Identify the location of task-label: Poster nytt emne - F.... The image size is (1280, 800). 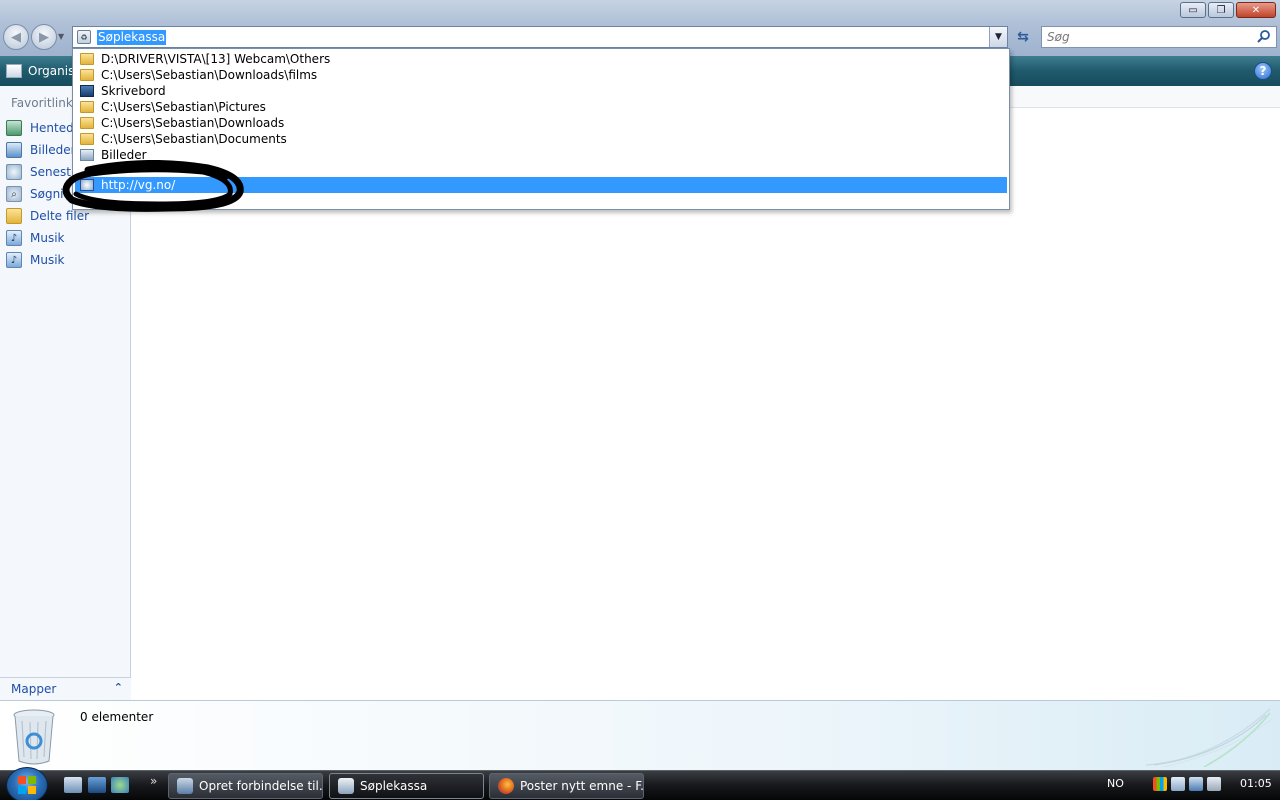
(582, 786).